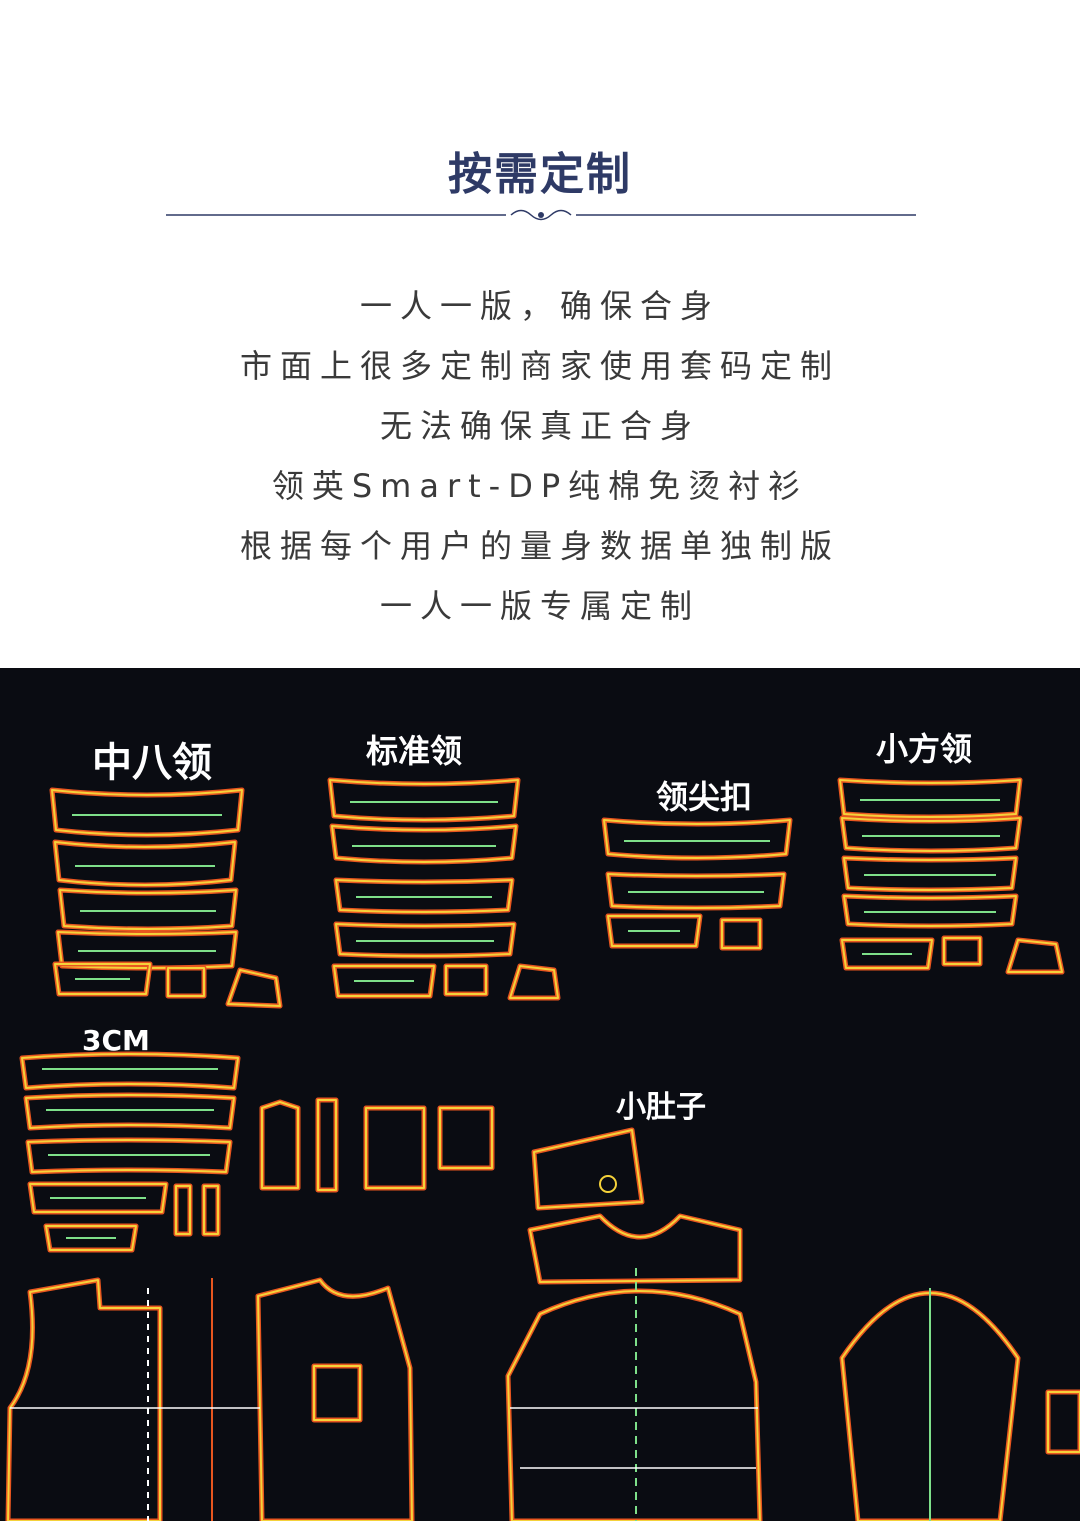 Image resolution: width=1080 pixels, height=1521 pixels. What do you see at coordinates (539, 546) in the screenshot?
I see `intro-line: 根据每个用户的量身数据单独制版` at bounding box center [539, 546].